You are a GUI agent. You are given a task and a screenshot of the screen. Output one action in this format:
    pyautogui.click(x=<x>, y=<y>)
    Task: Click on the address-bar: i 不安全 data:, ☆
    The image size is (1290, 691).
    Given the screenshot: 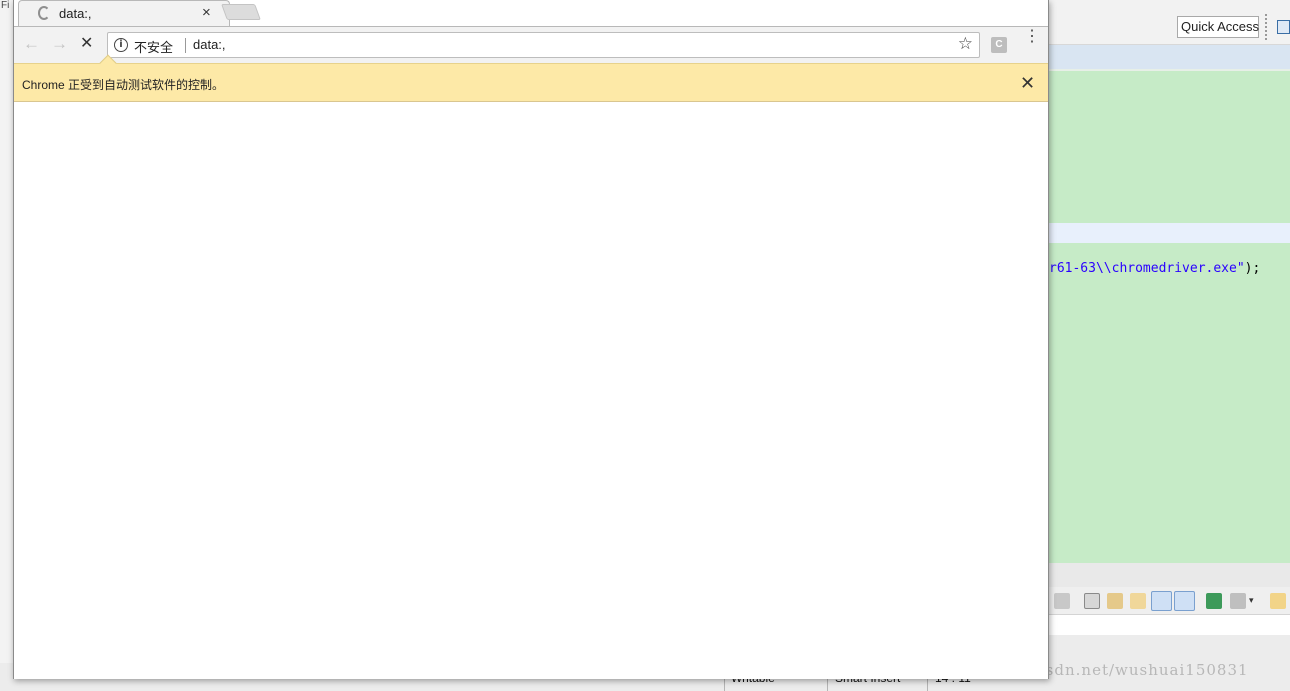 What is the action you would take?
    pyautogui.click(x=543, y=45)
    